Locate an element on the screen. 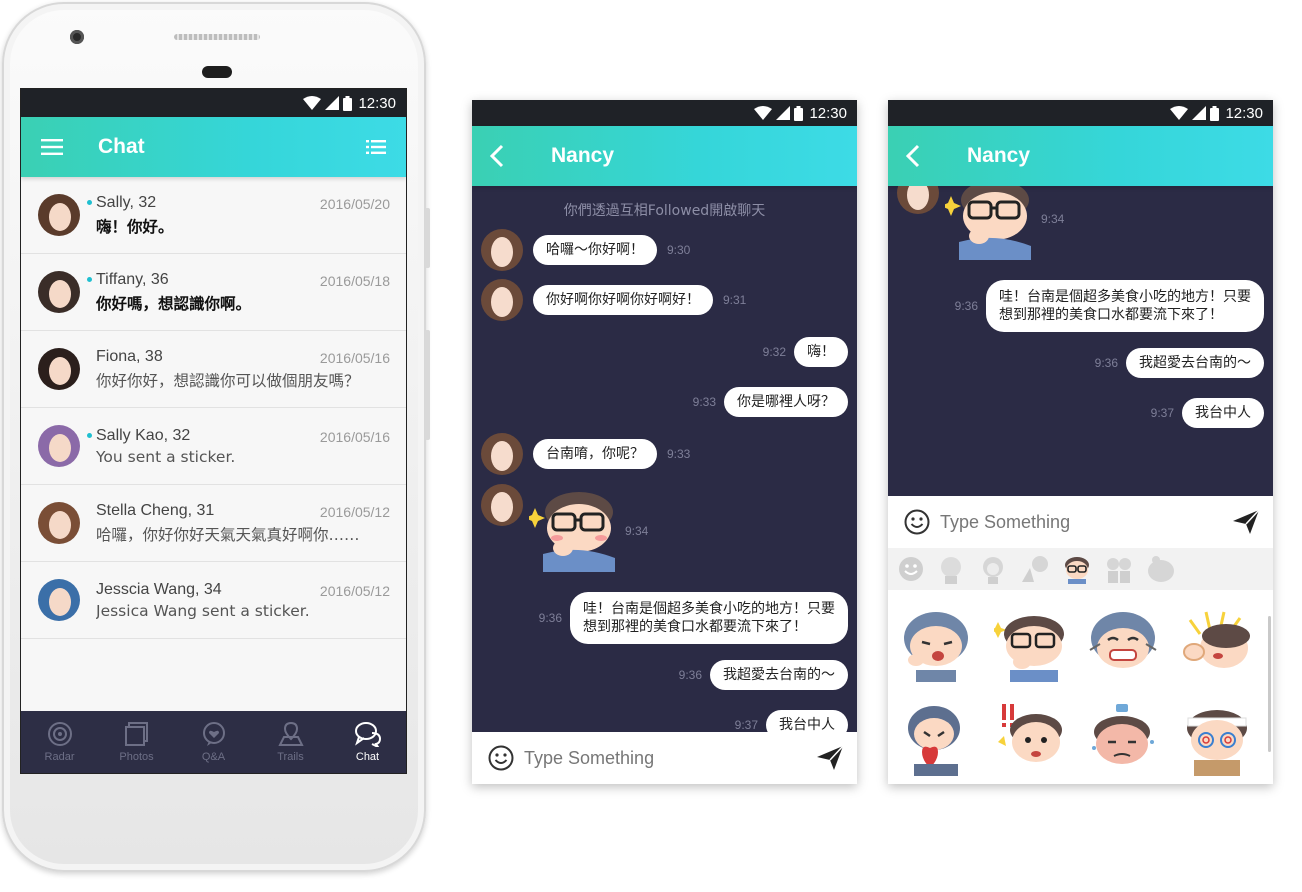  message-date: 2016/05/12 is located at coordinates (354, 511).